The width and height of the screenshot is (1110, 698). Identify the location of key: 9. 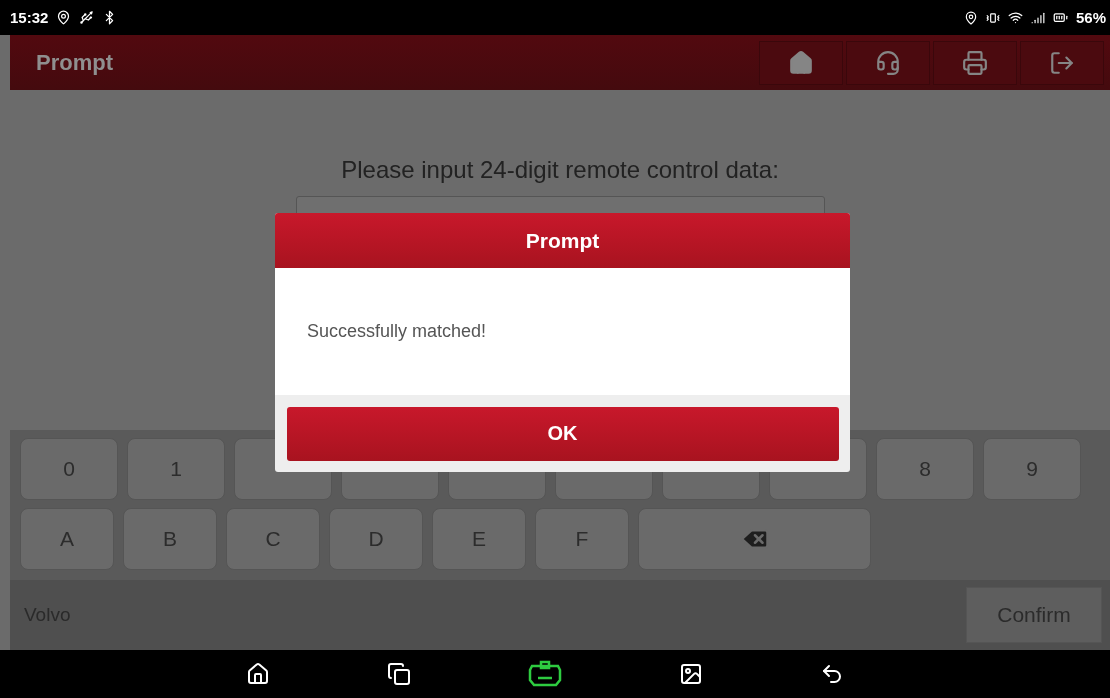
(1032, 469).